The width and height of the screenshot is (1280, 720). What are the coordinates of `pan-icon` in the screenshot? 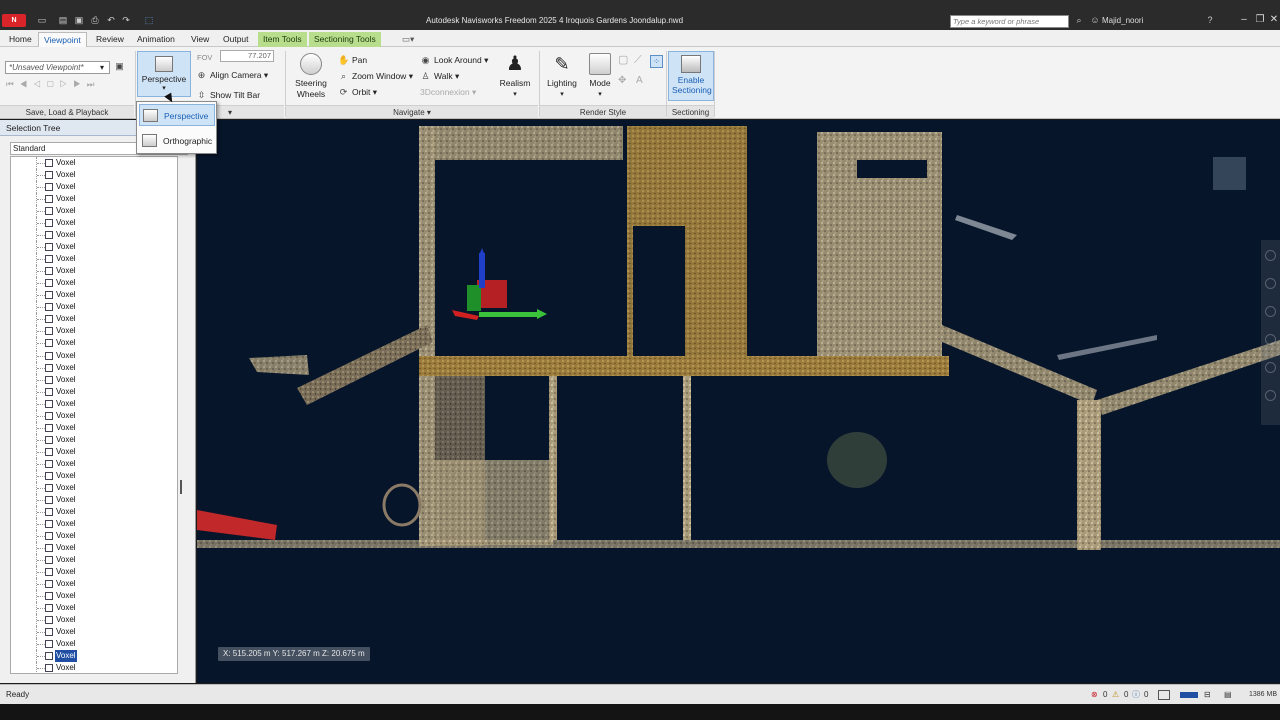 It's located at (1270, 283).